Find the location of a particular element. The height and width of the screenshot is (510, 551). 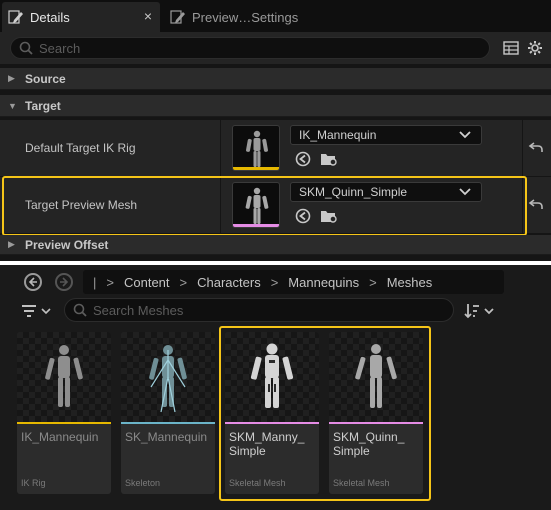

close-icon: × is located at coordinates (148, 16).